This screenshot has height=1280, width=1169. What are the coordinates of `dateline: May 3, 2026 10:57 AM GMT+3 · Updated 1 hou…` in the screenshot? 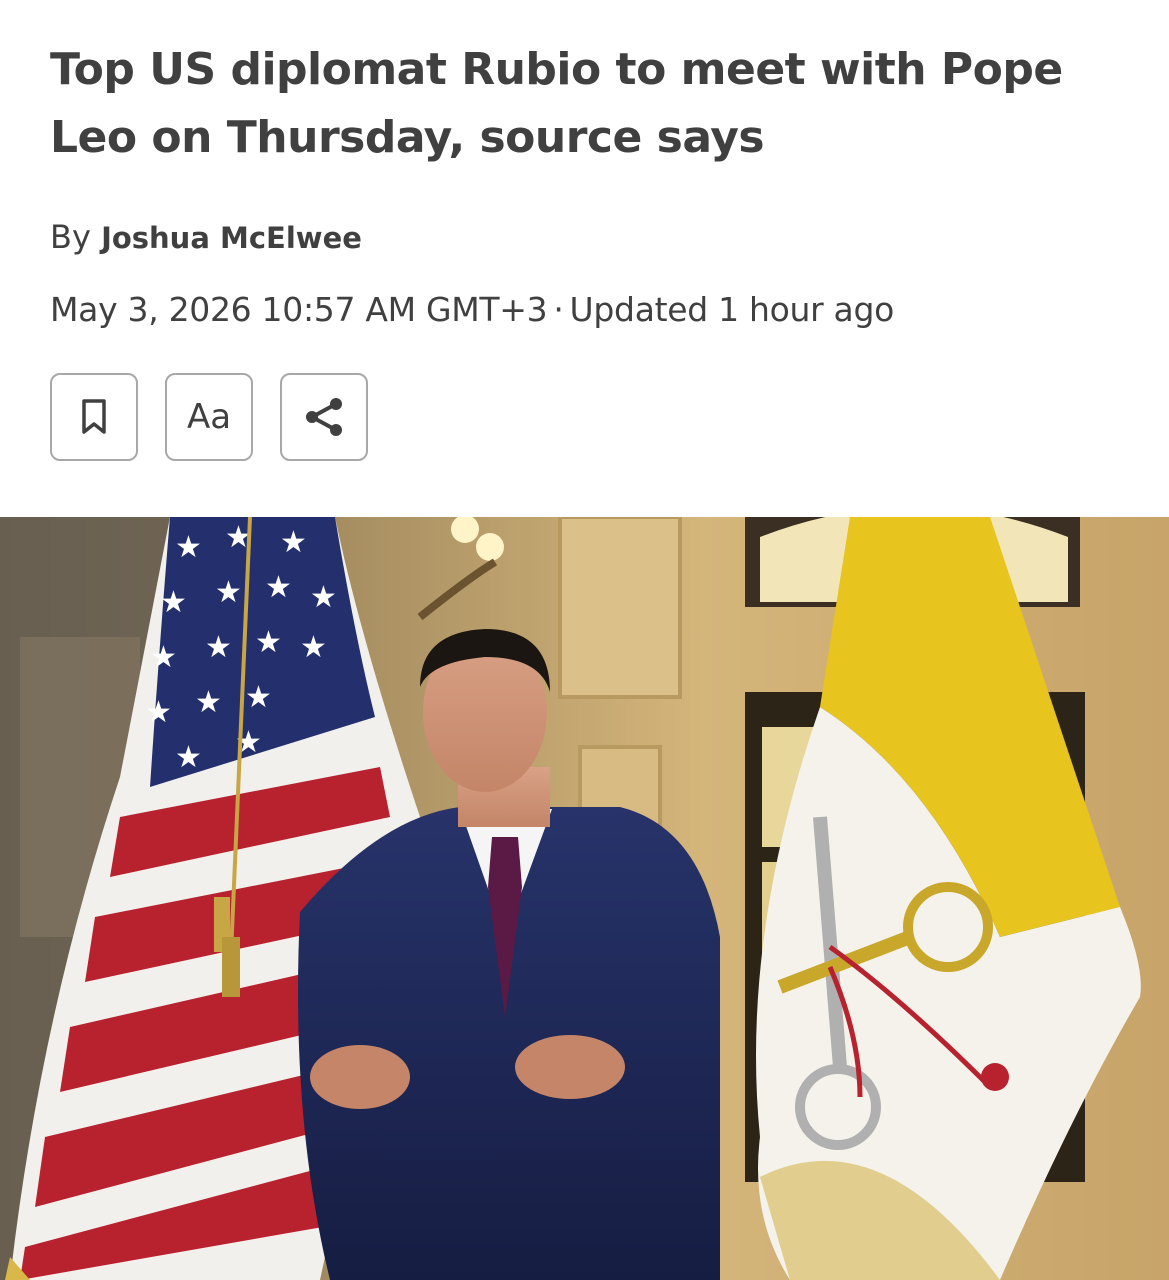 It's located at (472, 309).